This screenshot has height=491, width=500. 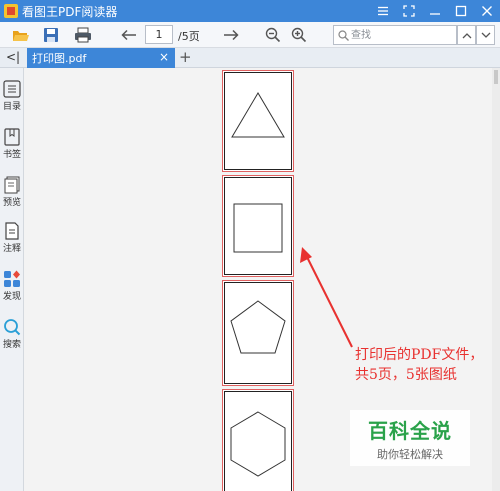 What do you see at coordinates (11, 155) in the screenshot?
I see `sidebar-item-label: 书签` at bounding box center [11, 155].